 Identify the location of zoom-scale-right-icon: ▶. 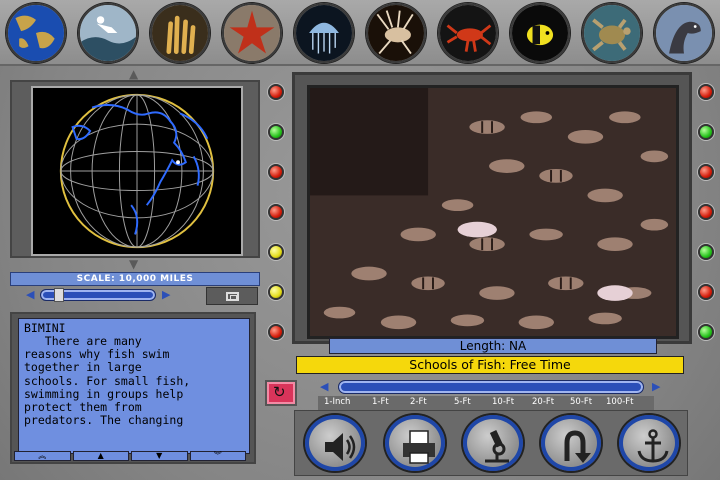
(656, 387).